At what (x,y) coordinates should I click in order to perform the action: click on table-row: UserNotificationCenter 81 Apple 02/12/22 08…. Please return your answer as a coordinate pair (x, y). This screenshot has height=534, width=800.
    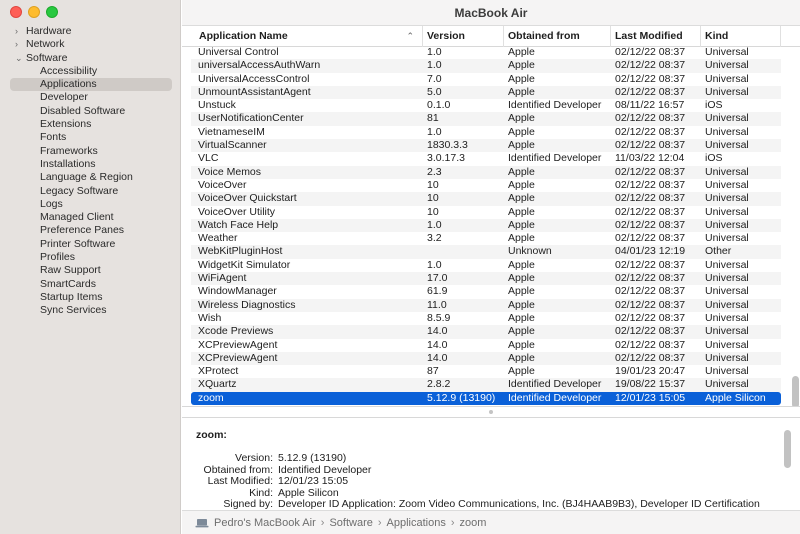
    Looking at the image, I should click on (486, 119).